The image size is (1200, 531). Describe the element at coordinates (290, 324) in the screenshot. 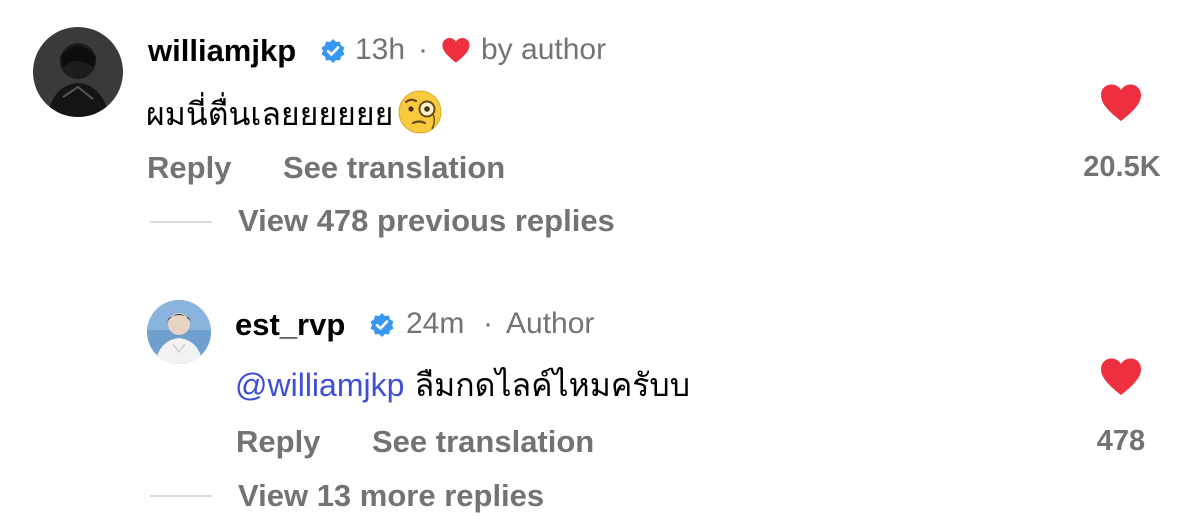

I see `username: est_rvp` at that location.